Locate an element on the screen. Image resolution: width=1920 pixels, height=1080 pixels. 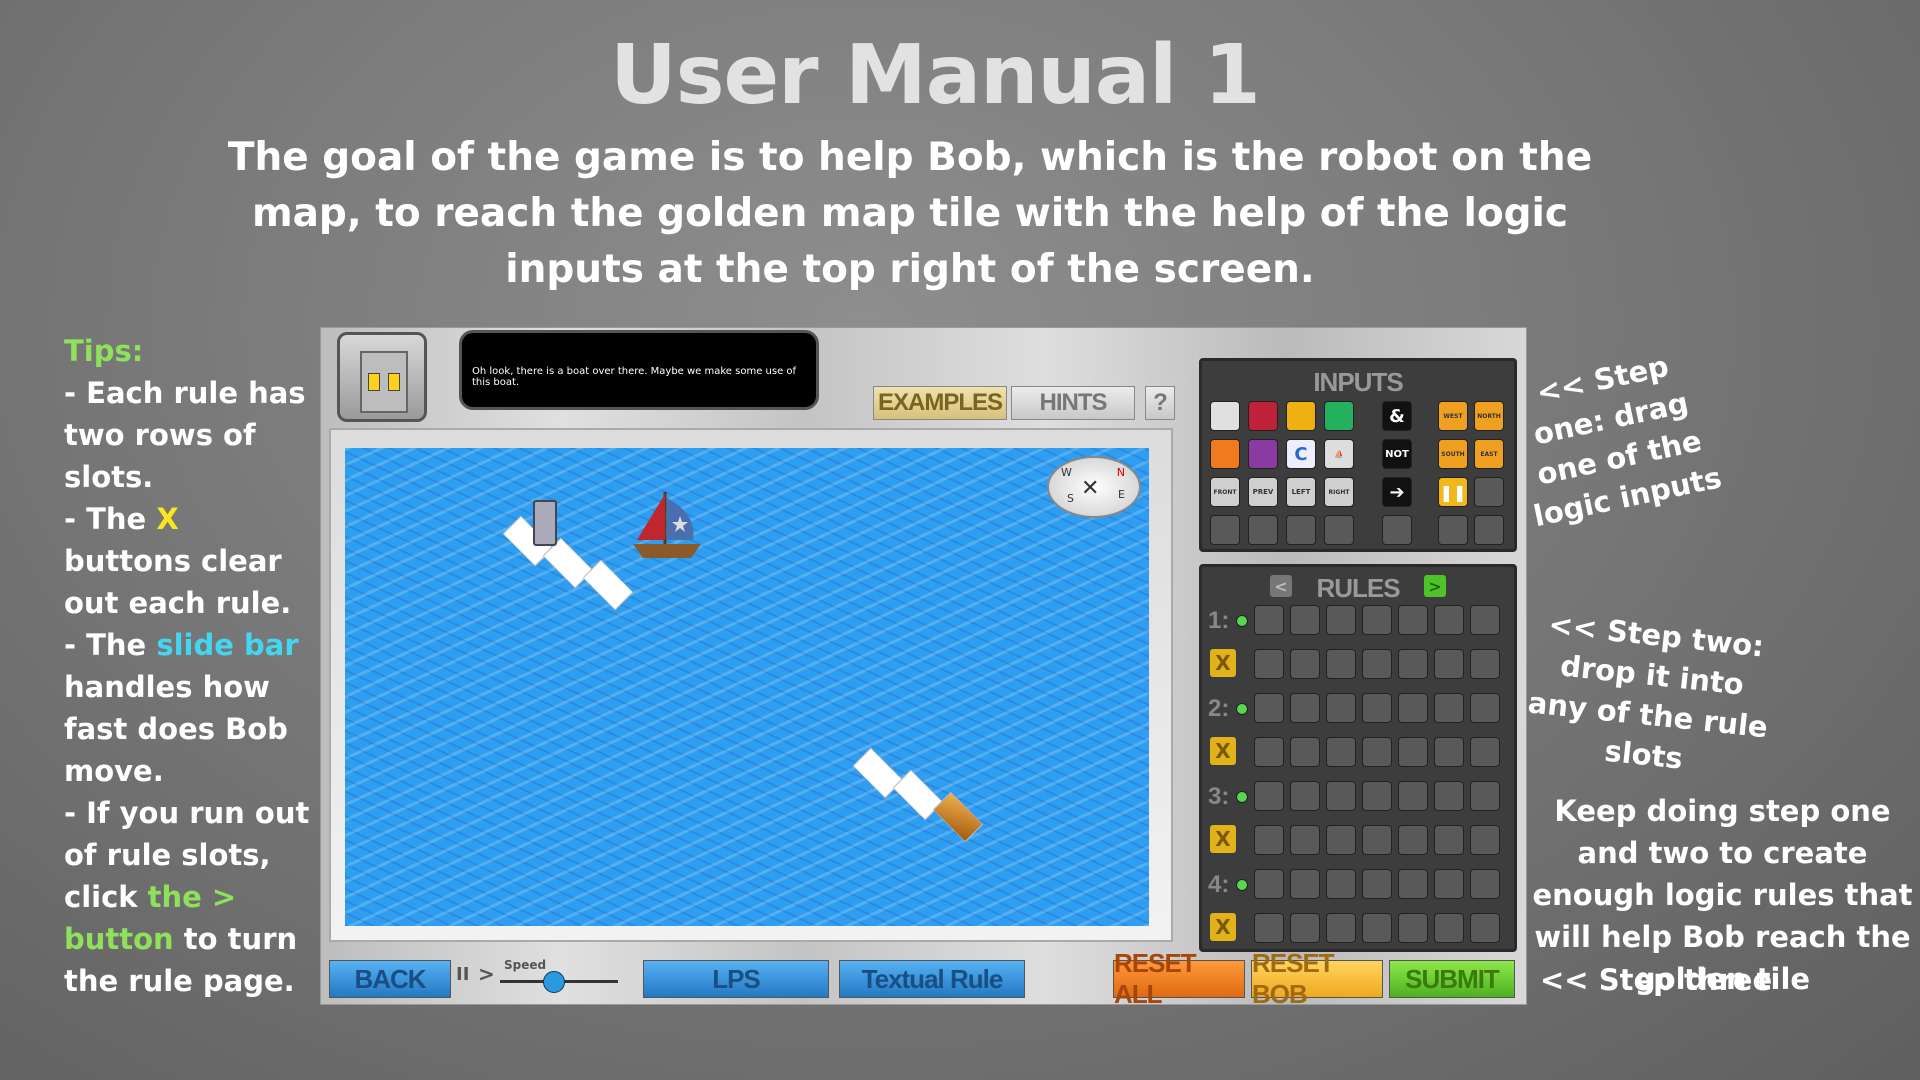
north-input: NORTH is located at coordinates (1489, 416).